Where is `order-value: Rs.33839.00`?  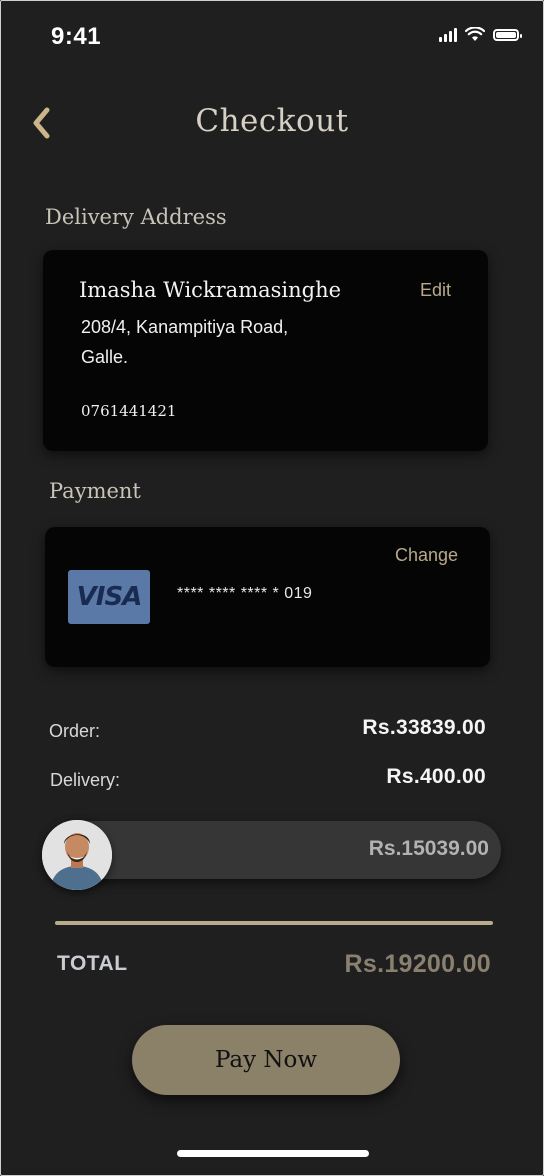 order-value: Rs.33839.00 is located at coordinates (424, 727).